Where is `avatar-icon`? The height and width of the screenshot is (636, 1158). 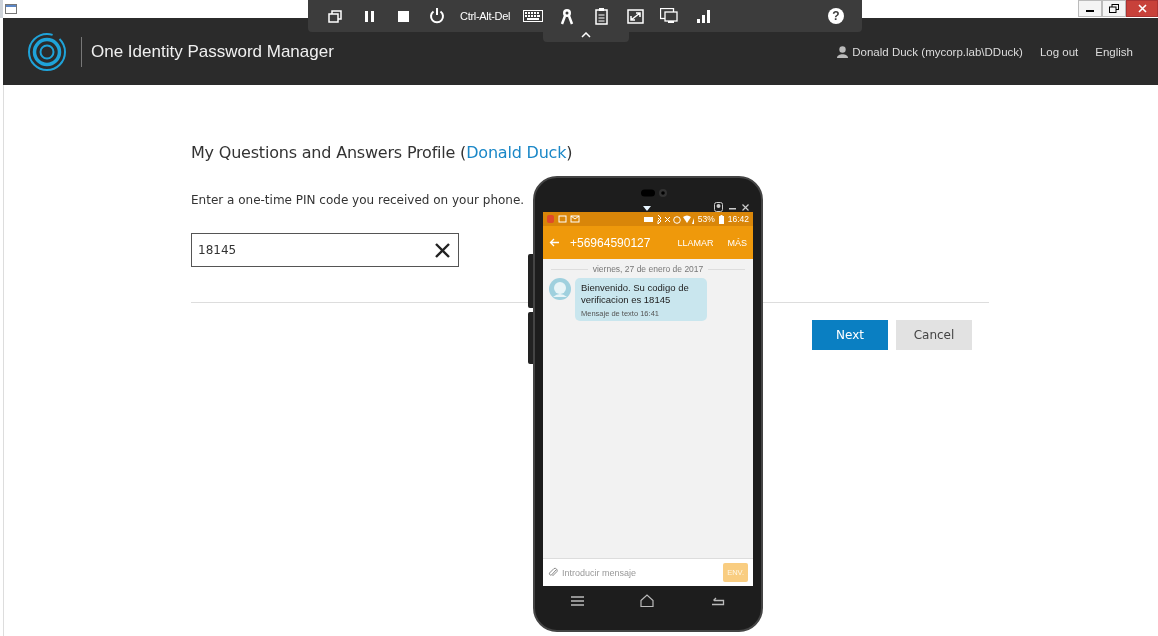
avatar-icon is located at coordinates (560, 289).